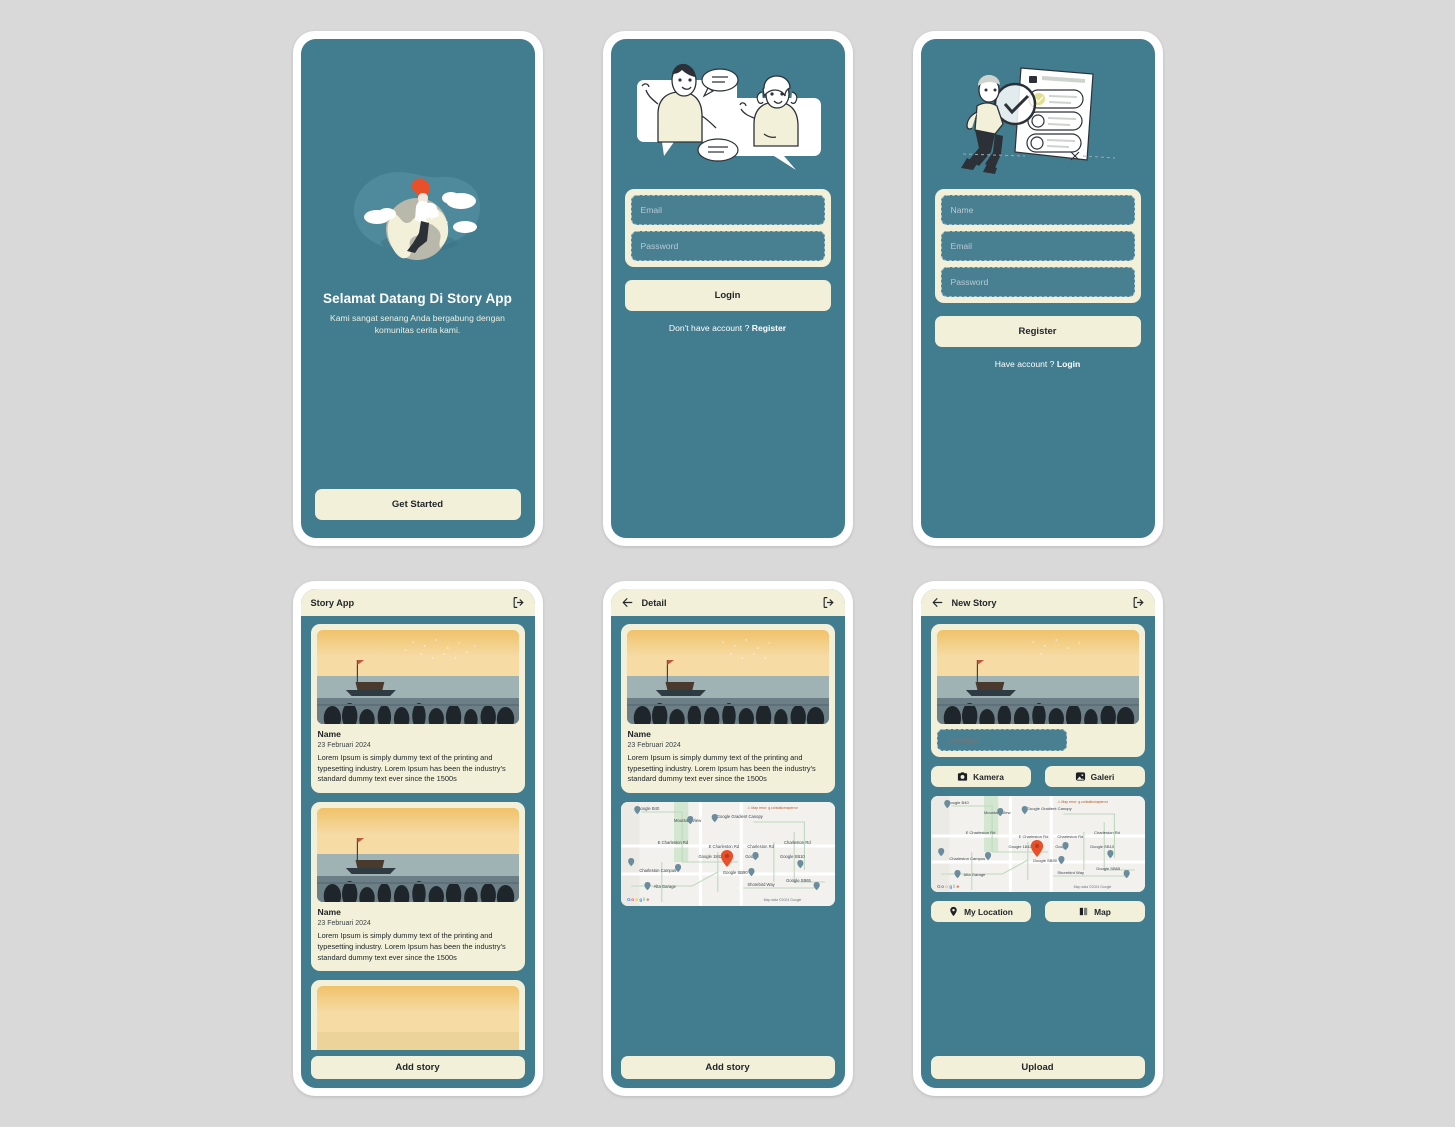 The image size is (1455, 1127). I want to click on login-button: Login, so click(727, 295).